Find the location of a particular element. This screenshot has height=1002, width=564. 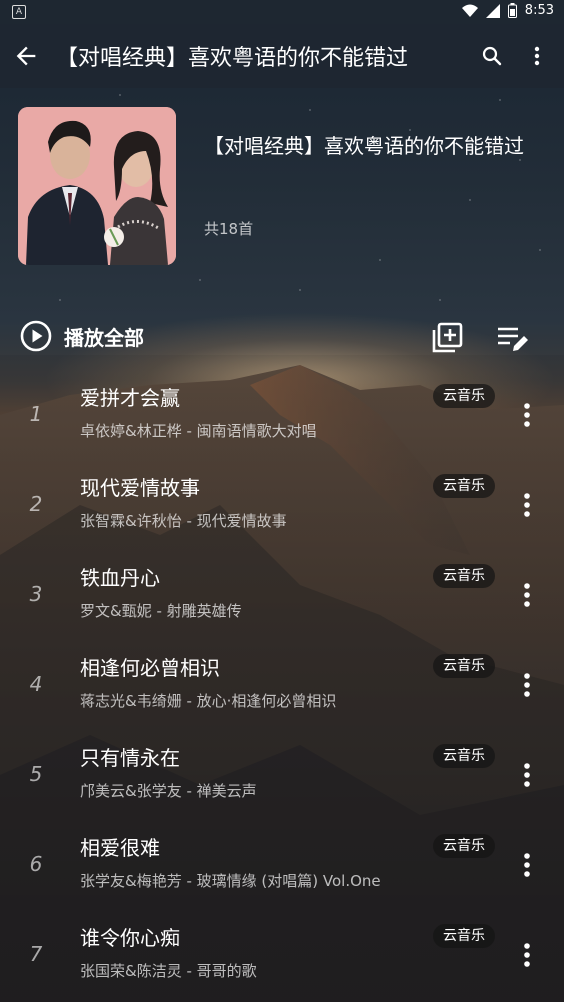

song-index: 2 is located at coordinates (36, 504).